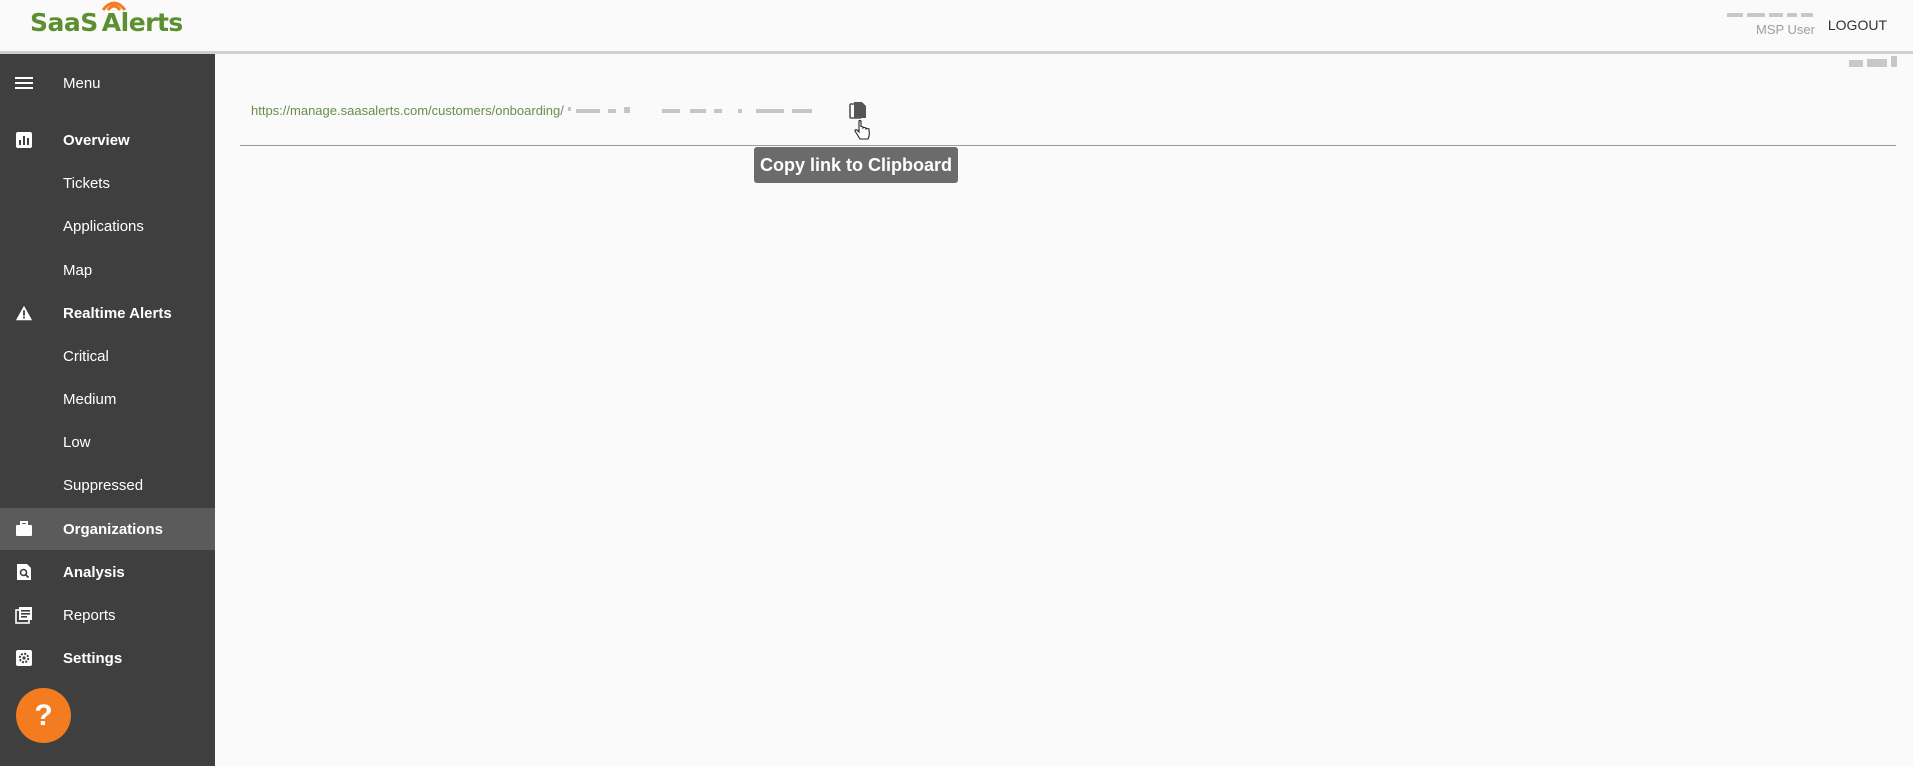 The image size is (1913, 766). I want to click on reports-icon, so click(24, 615).